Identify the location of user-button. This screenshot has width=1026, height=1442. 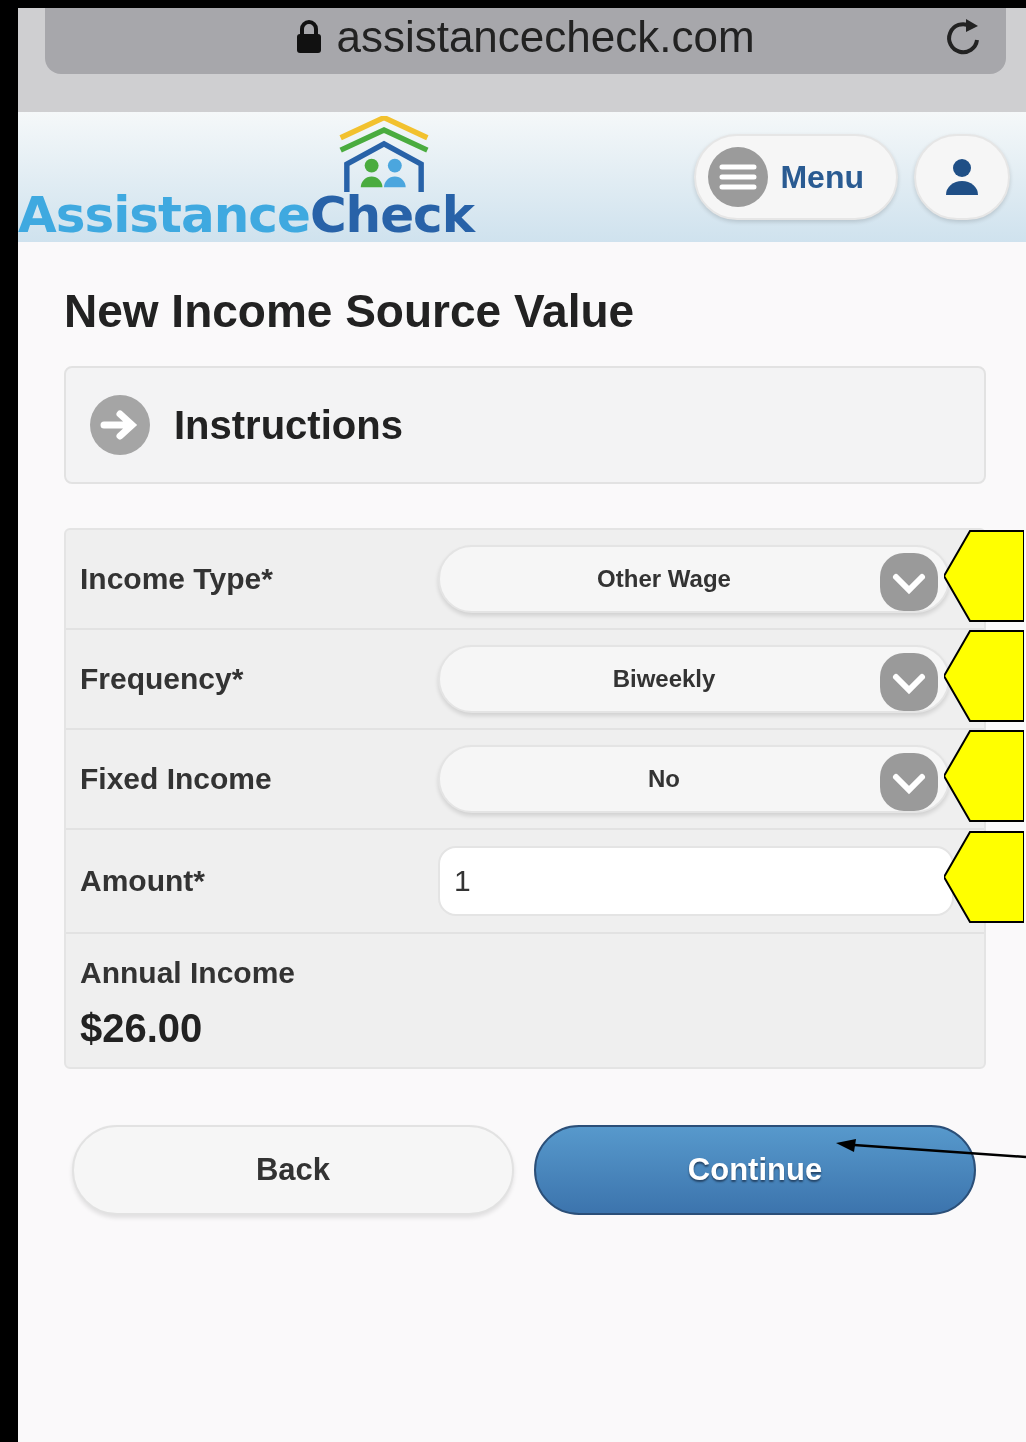
(962, 177).